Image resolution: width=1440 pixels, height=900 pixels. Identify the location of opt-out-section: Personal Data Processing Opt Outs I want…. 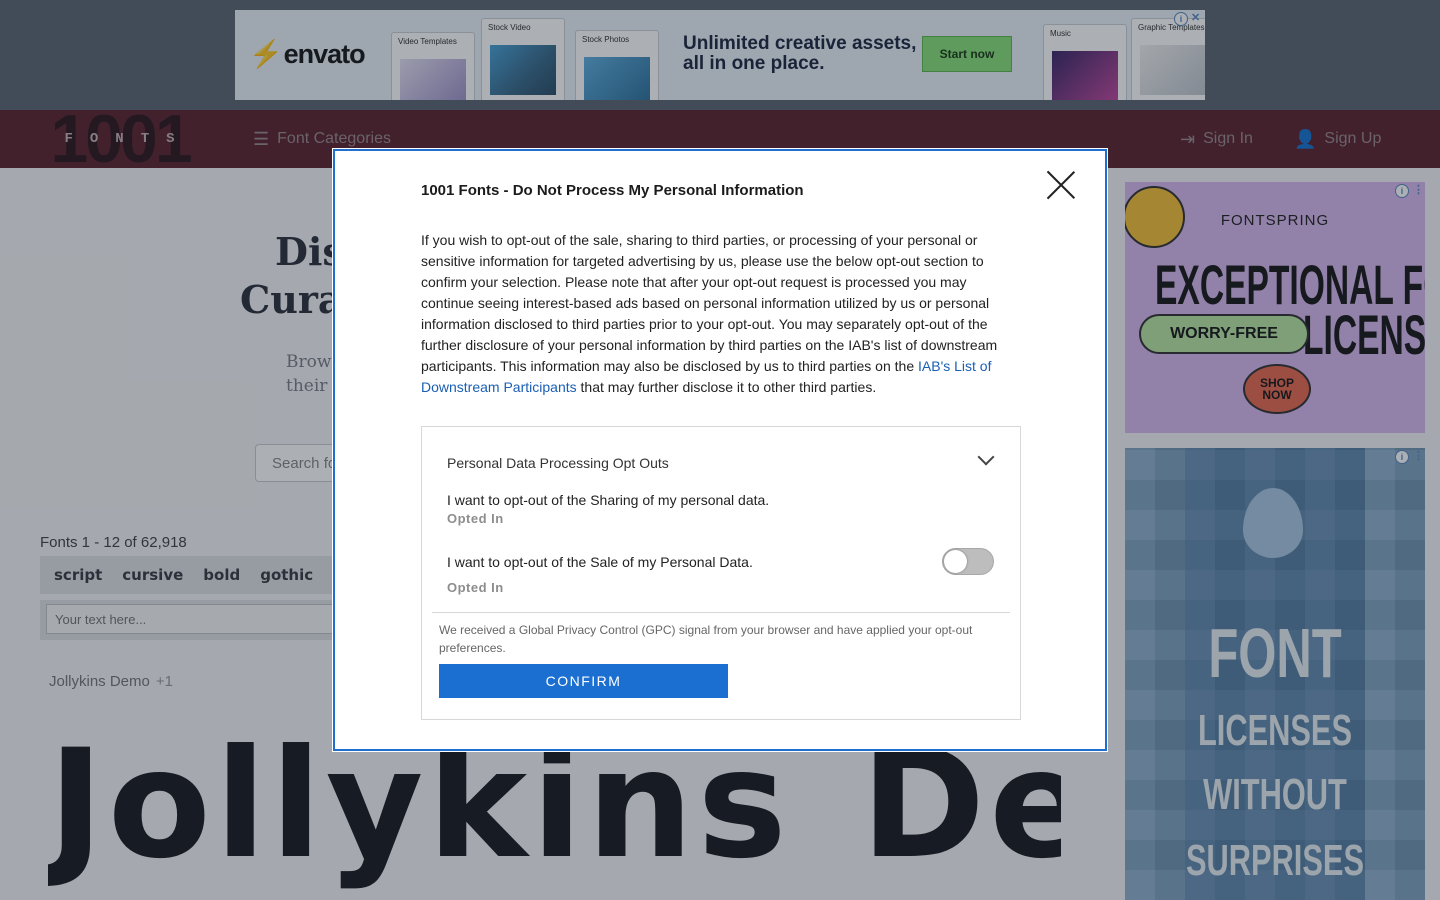
(721, 573).